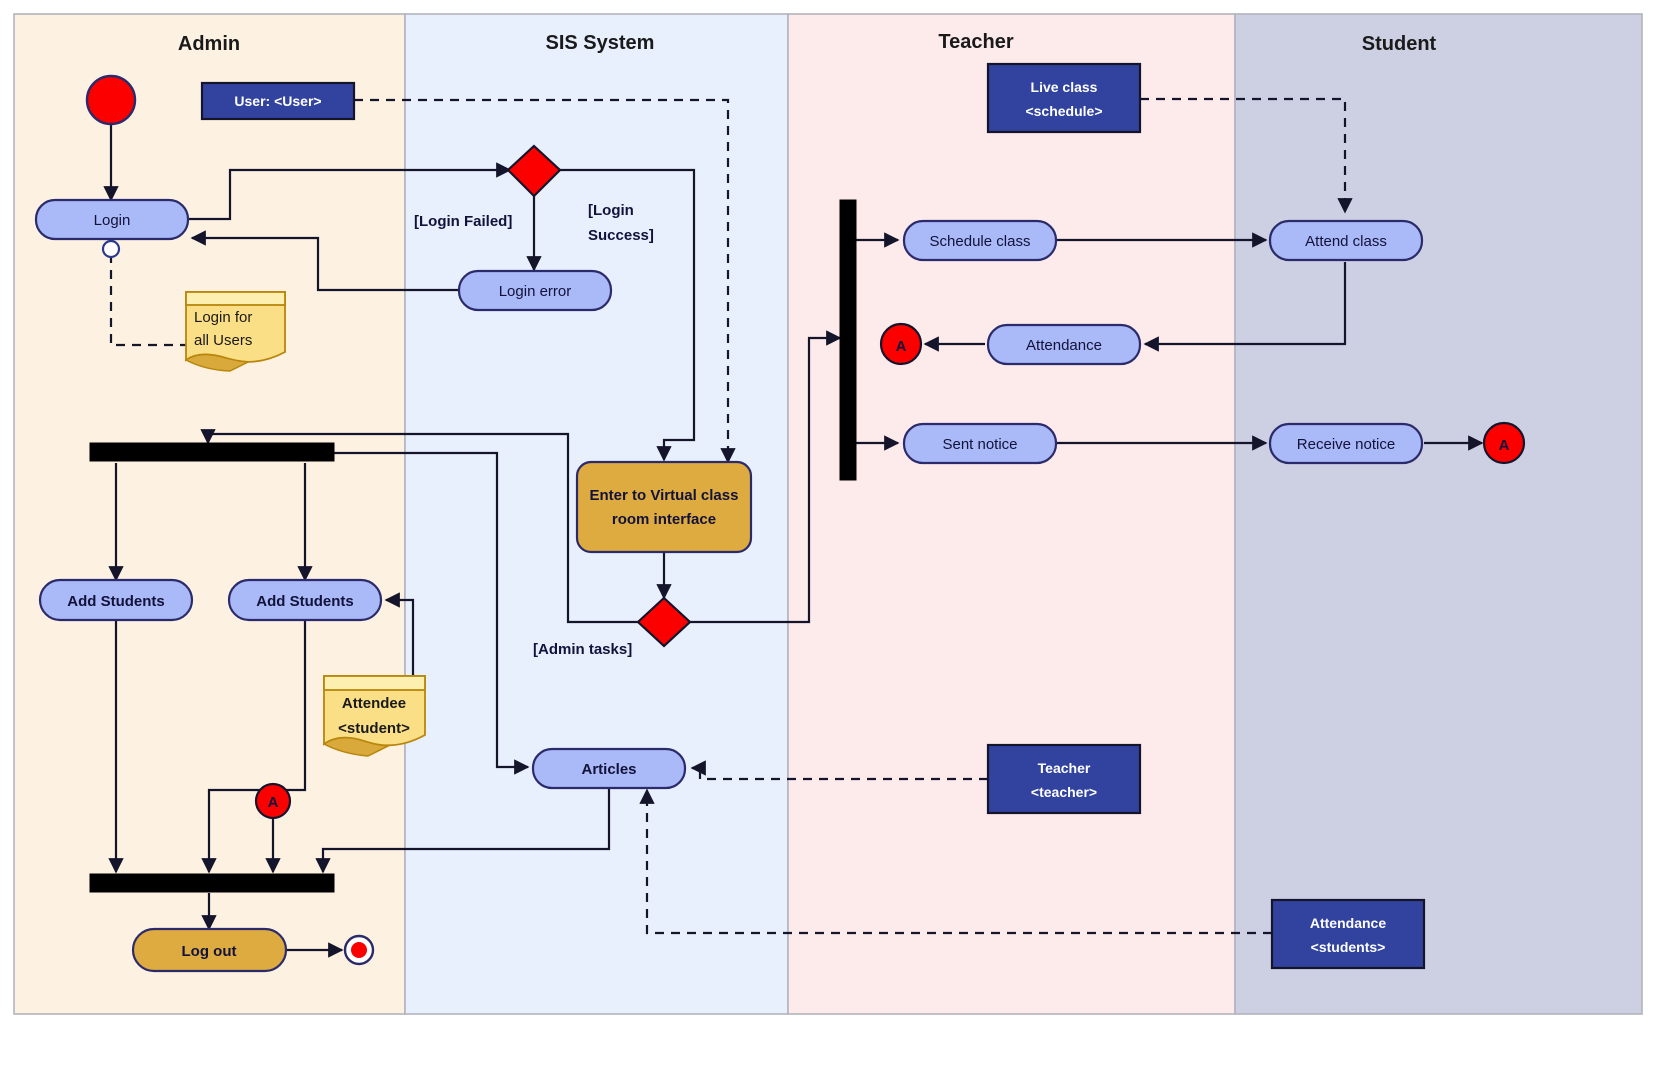  I want to click on guard-admin-tasks: [Admin tasks], so click(582, 649).